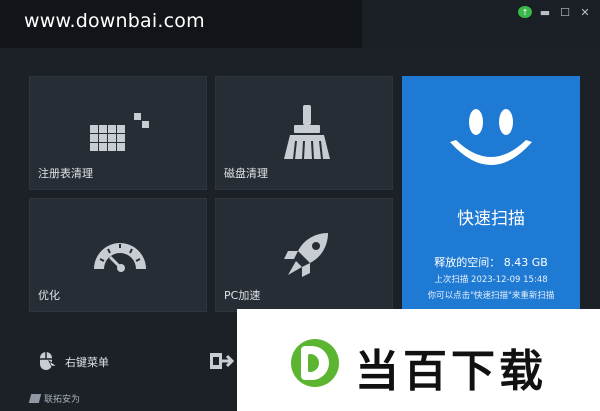 The height and width of the screenshot is (411, 600). I want to click on disk-clean-tile: 磁盘清理, so click(304, 133).